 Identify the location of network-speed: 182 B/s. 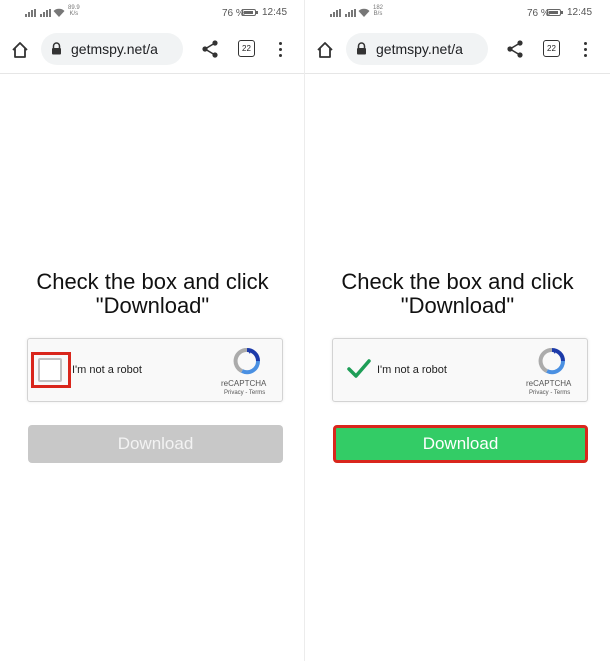
(378, 11).